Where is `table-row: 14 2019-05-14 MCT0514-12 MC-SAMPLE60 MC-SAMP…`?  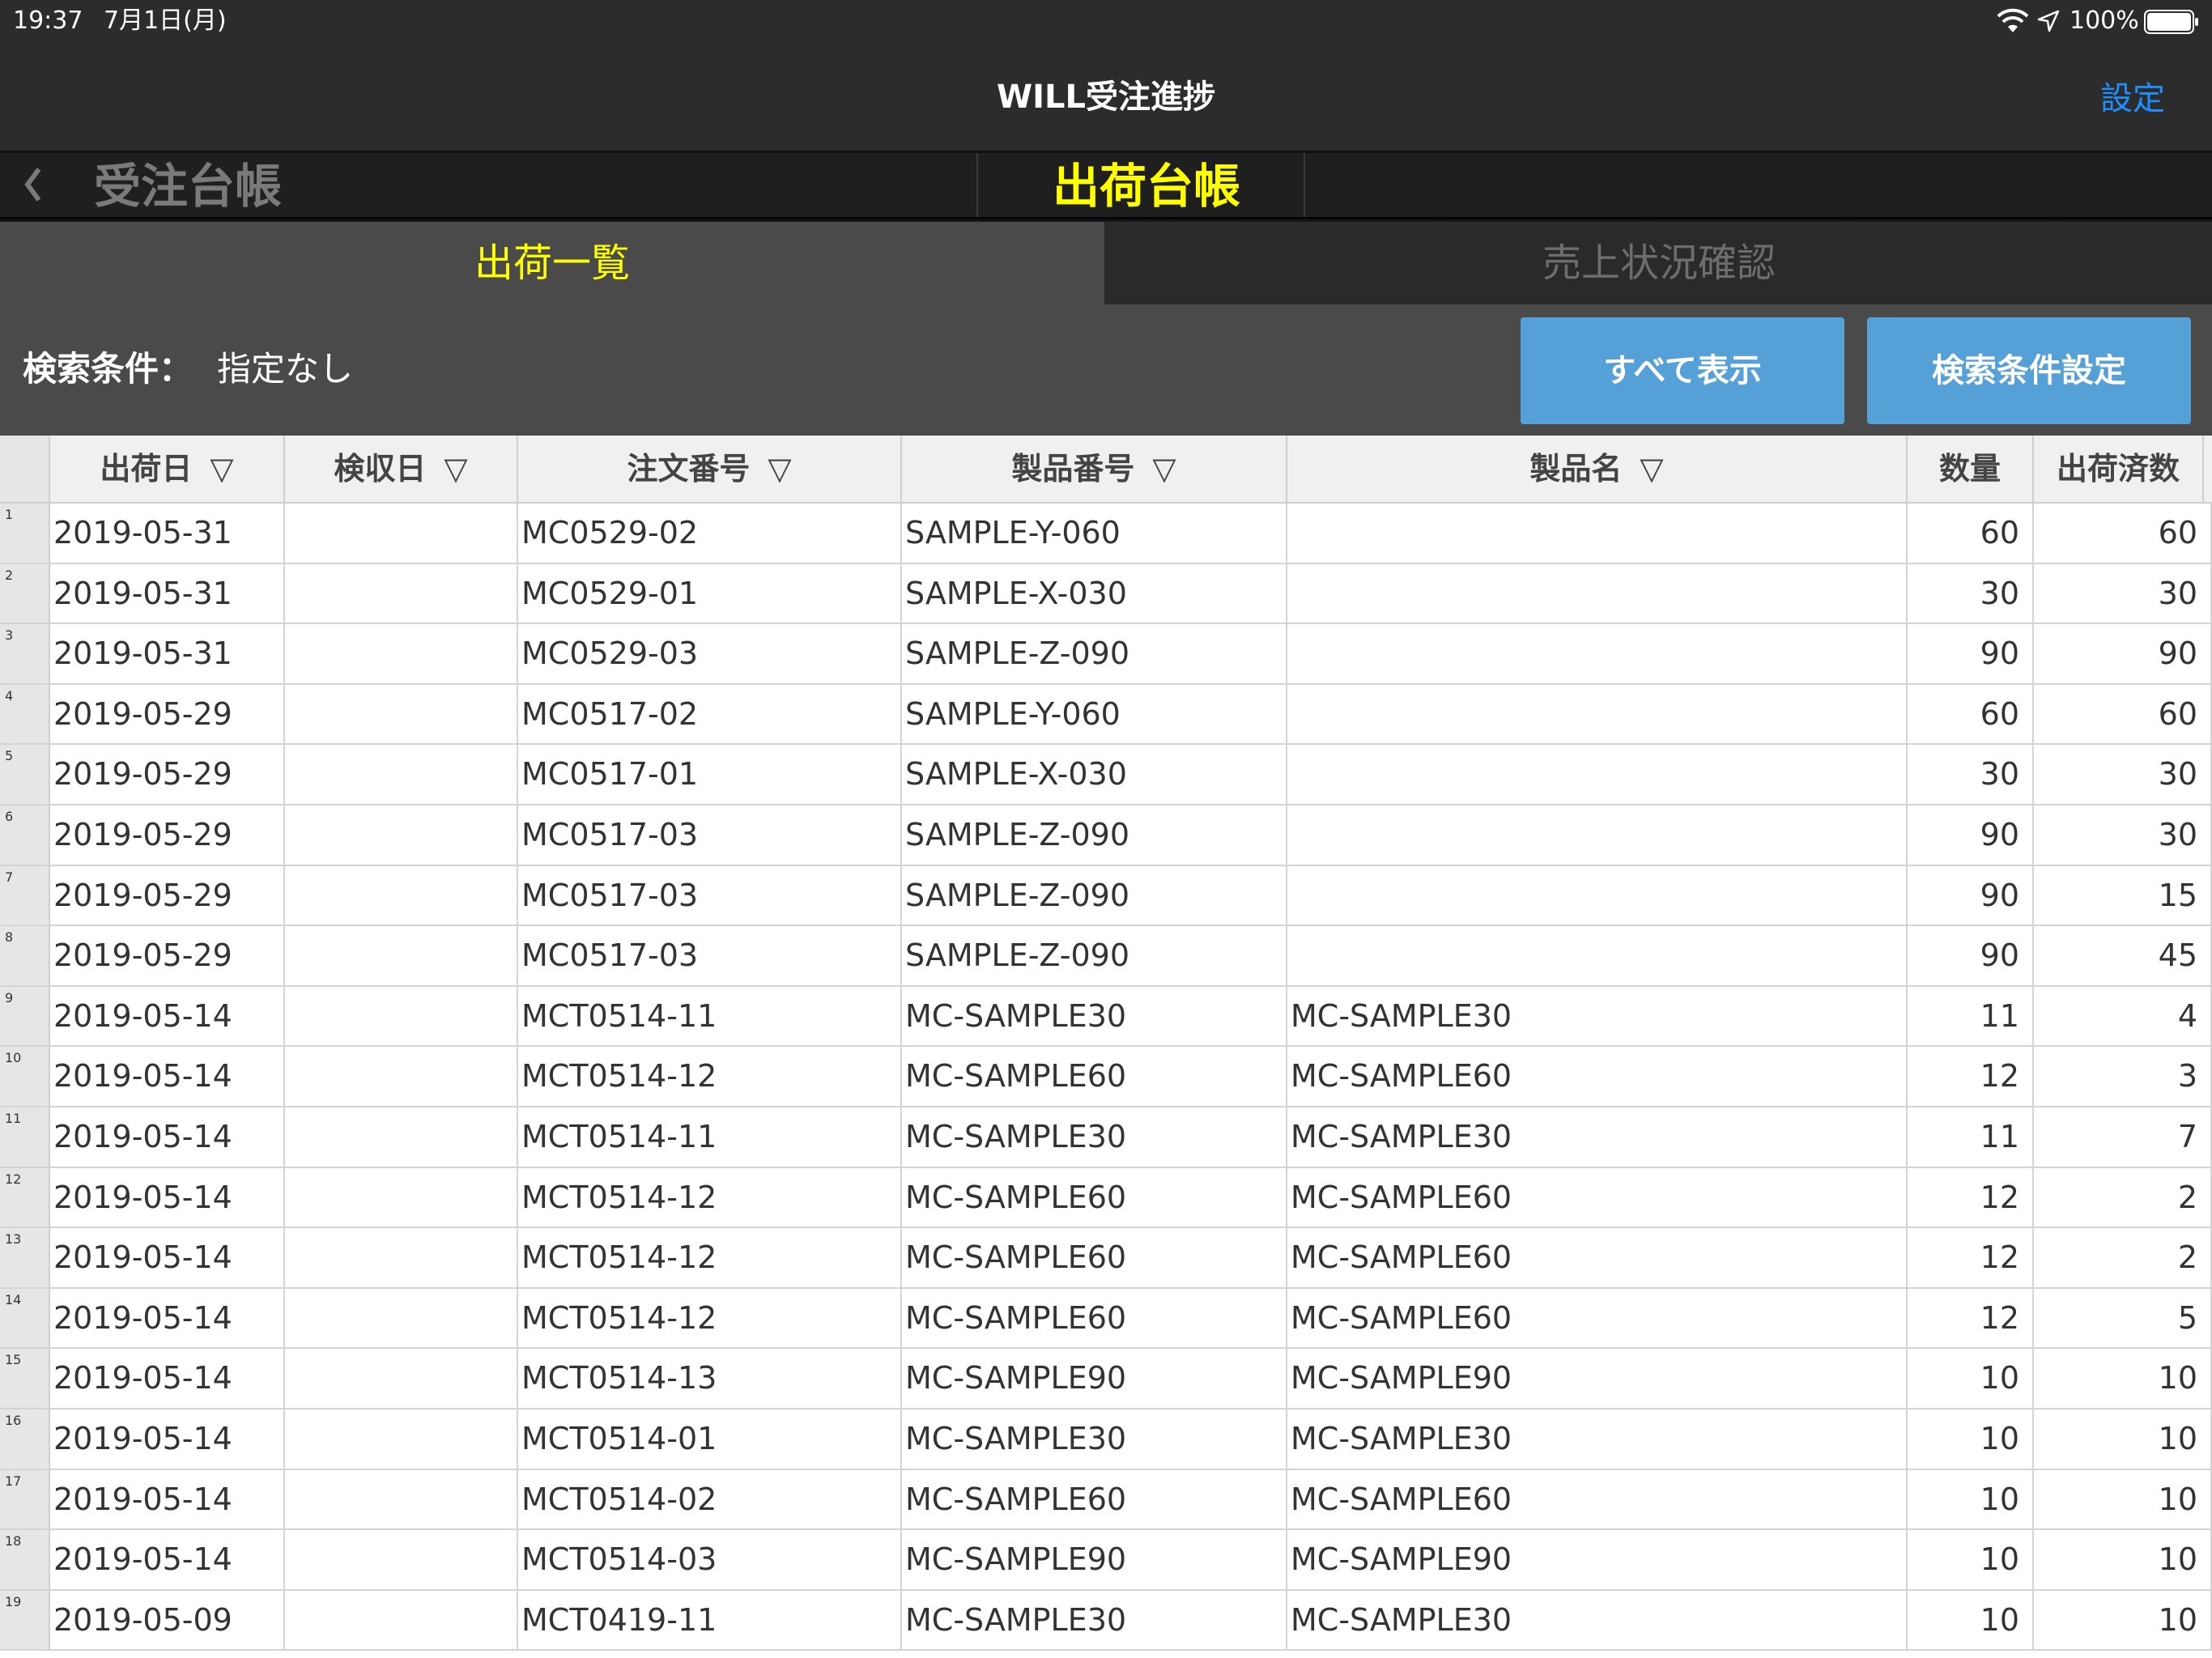
table-row: 14 2019-05-14 MCT0514-12 MC-SAMPLE60 MC-SAMP… is located at coordinates (1106, 1319).